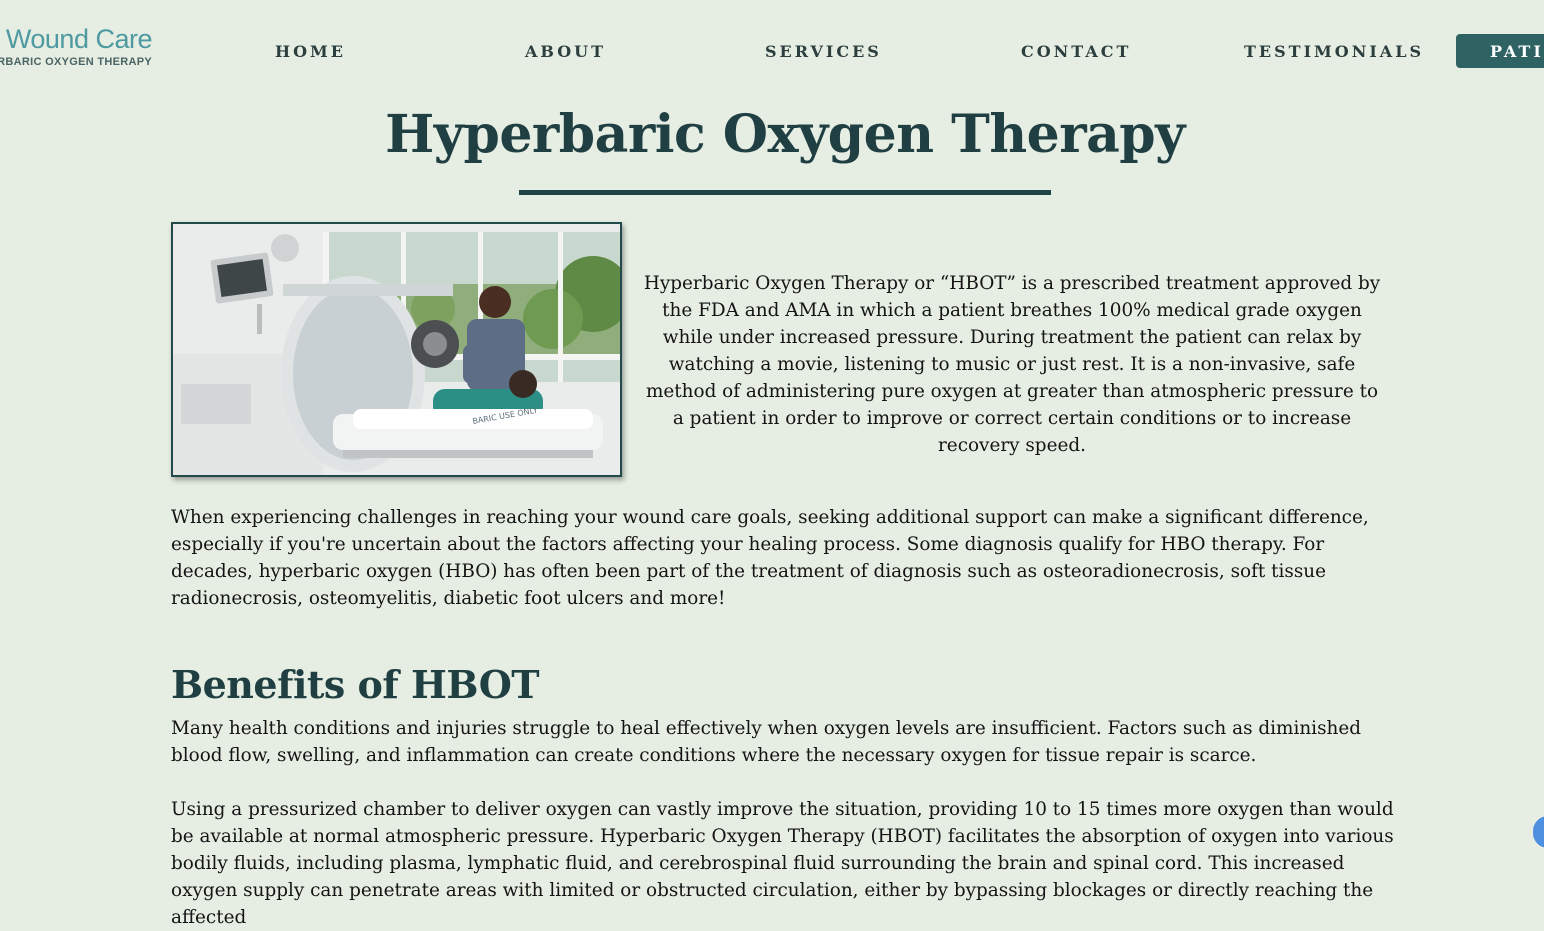 Image resolution: width=1544 pixels, height=931 pixels. I want to click on benefits-heading: Benefits of HBOT, so click(355, 684).